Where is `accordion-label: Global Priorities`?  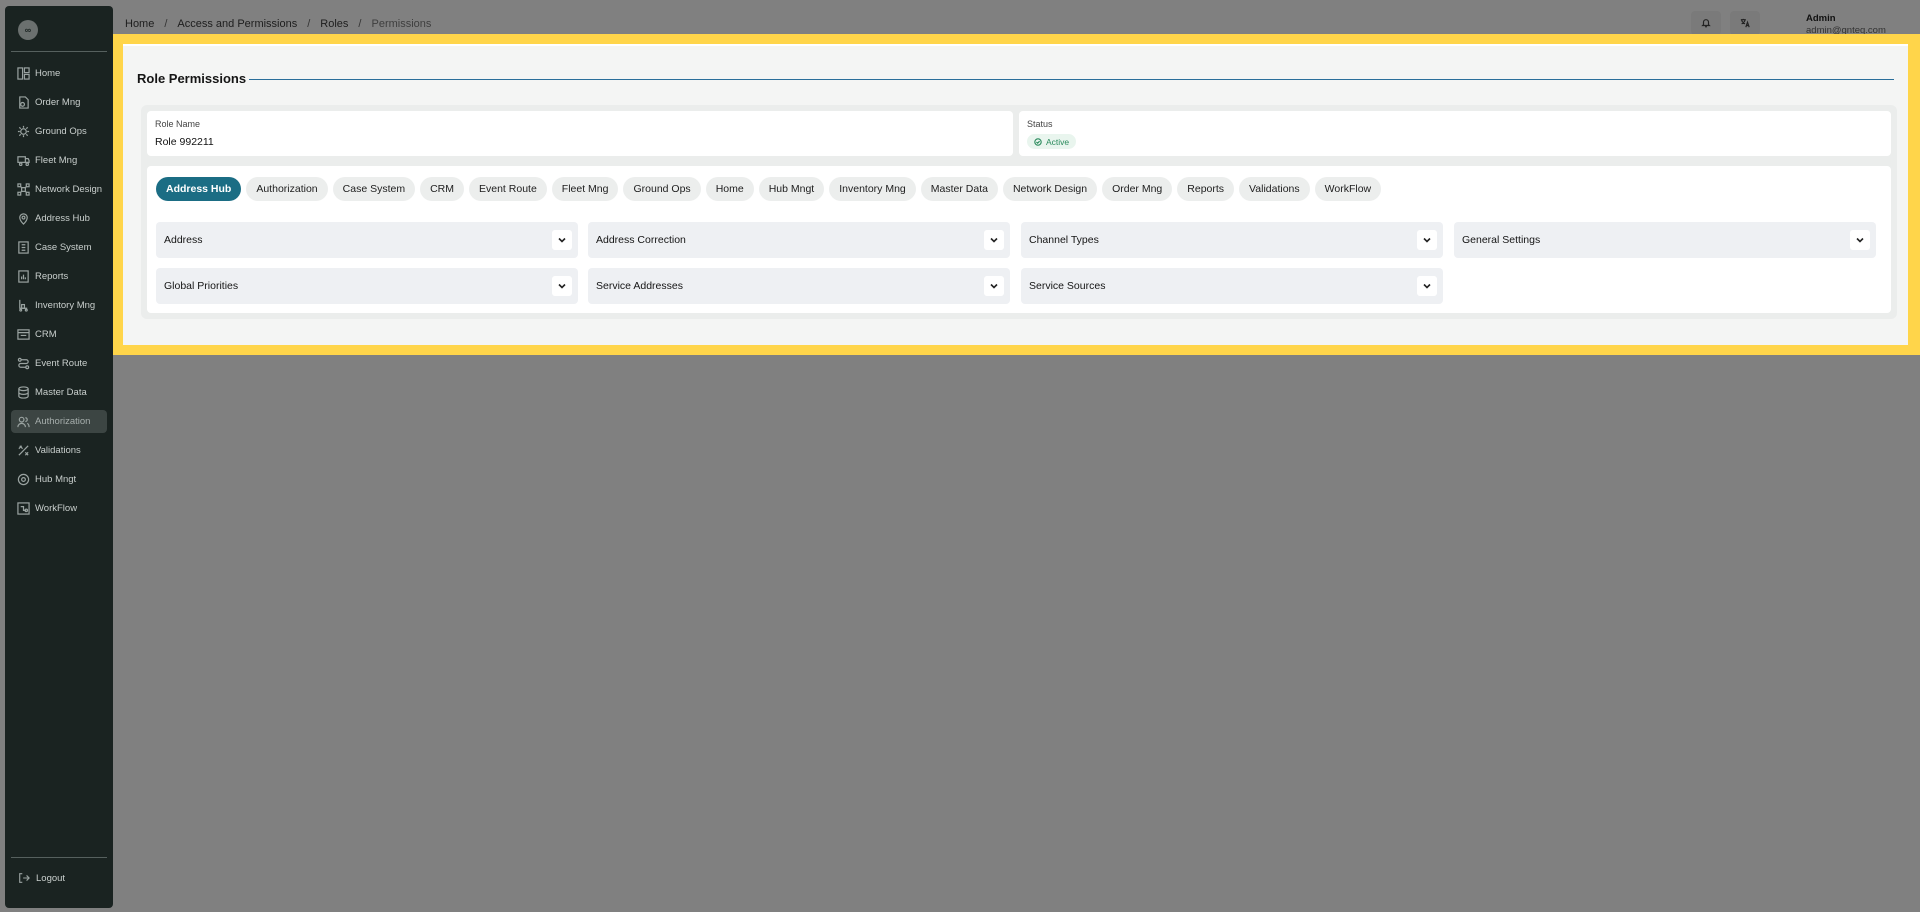
accordion-label: Global Priorities is located at coordinates (201, 286).